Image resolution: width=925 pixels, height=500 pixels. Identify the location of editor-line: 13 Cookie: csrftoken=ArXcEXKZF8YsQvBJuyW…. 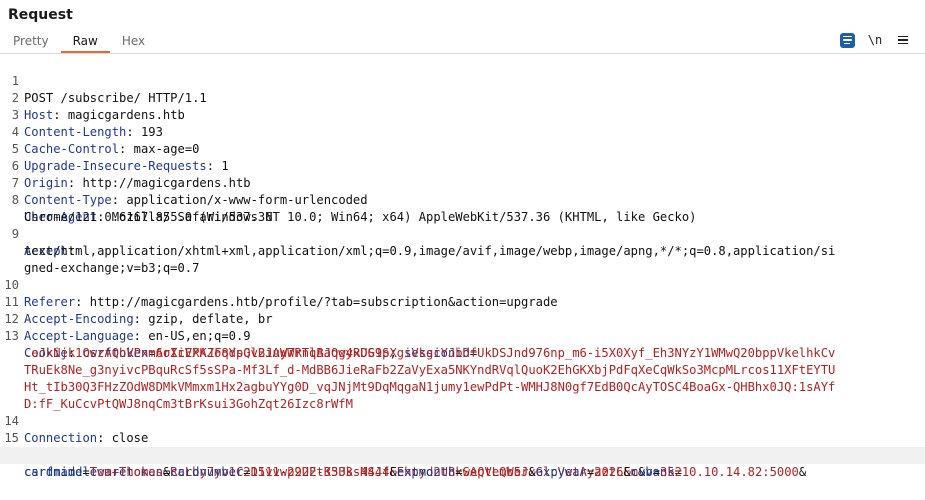
(462, 335).